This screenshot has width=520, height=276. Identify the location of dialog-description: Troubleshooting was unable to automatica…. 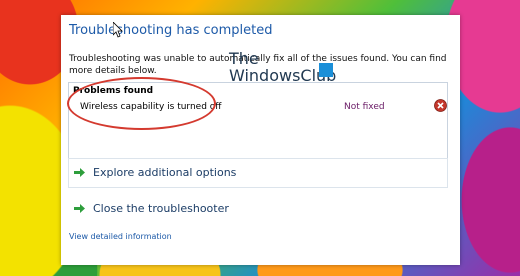
(258, 65).